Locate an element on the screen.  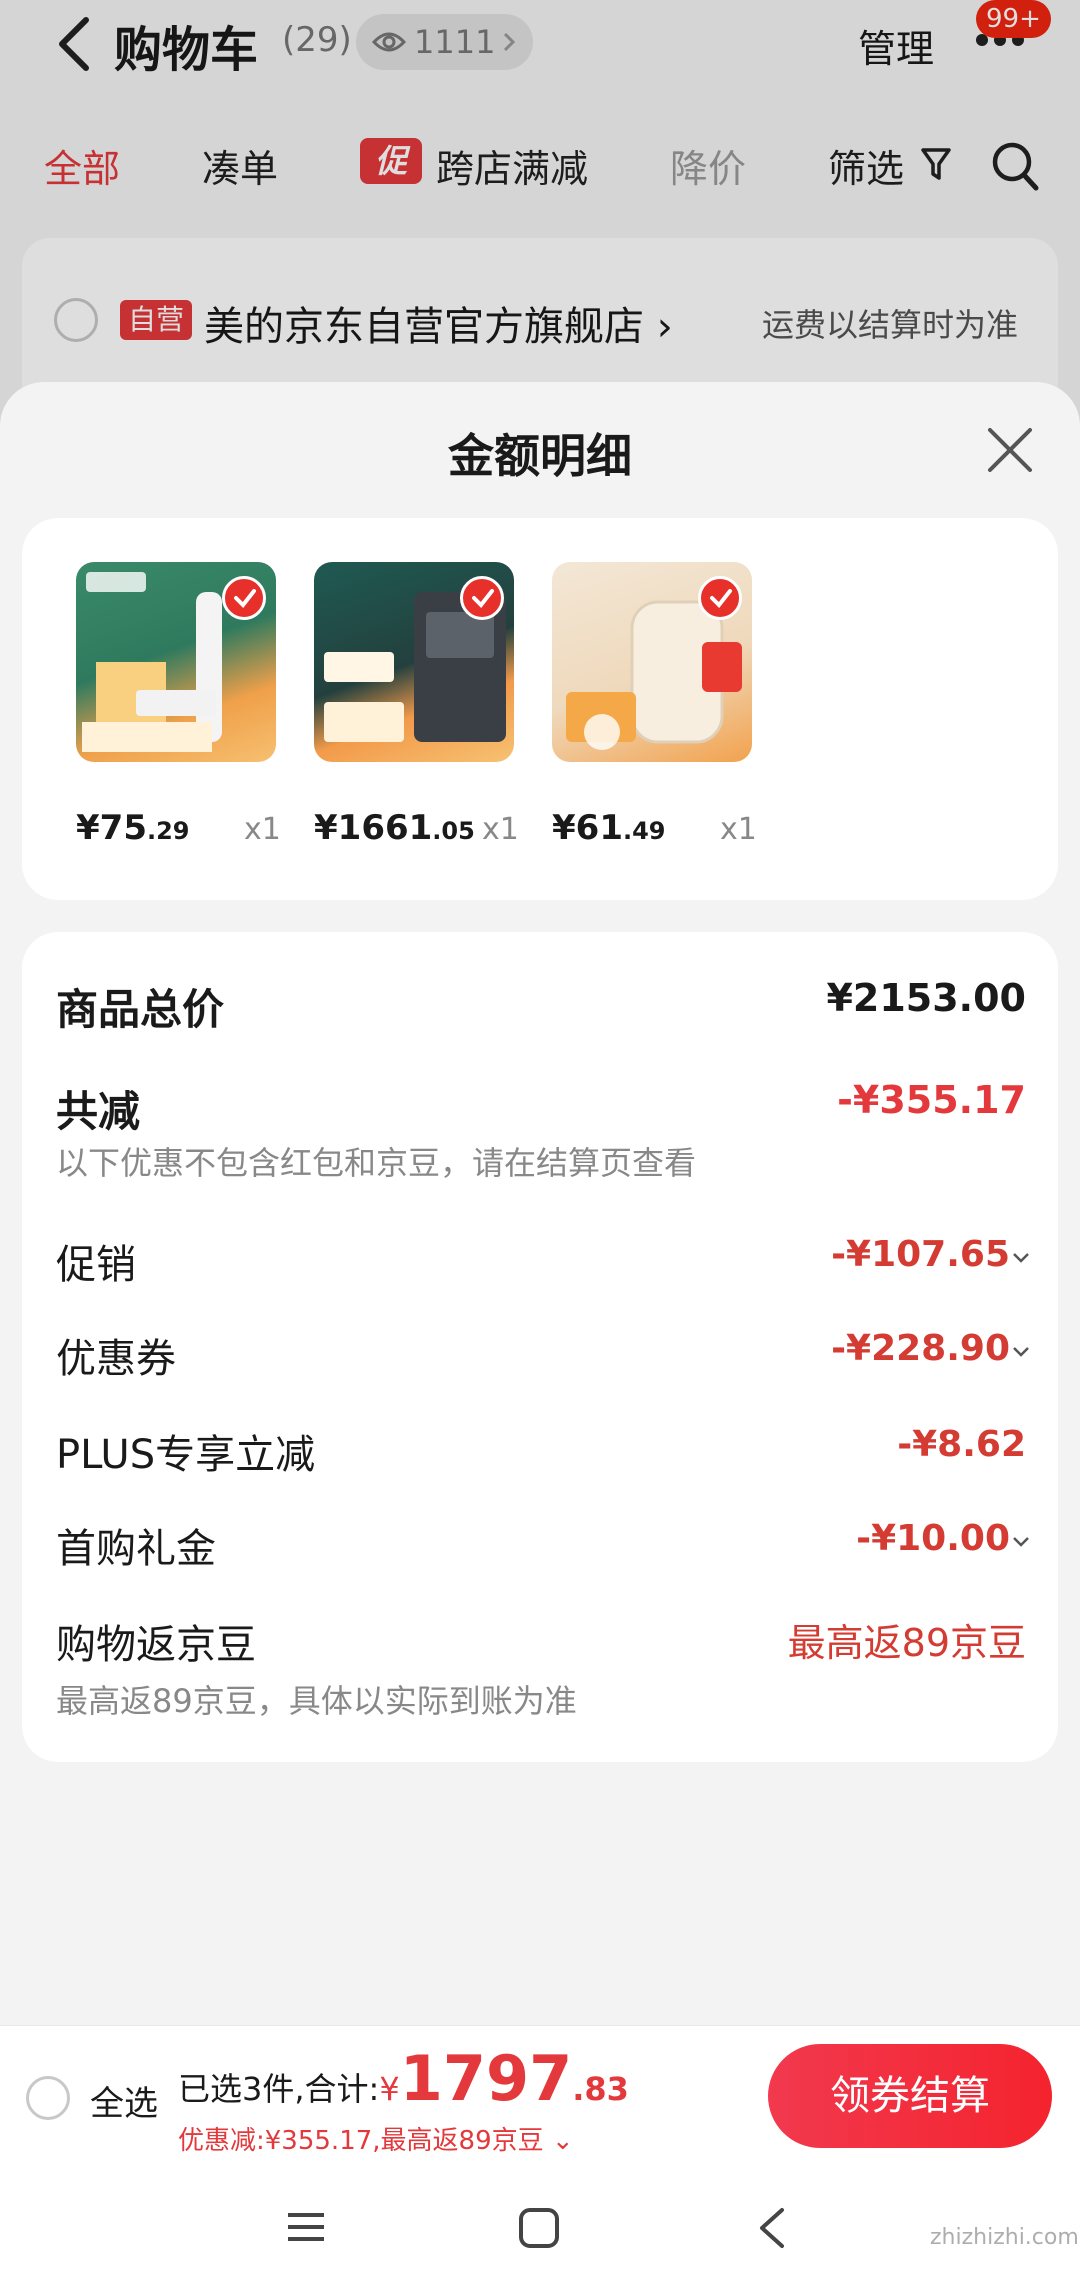
product-price: ¥1661.05 is located at coordinates (394, 828).